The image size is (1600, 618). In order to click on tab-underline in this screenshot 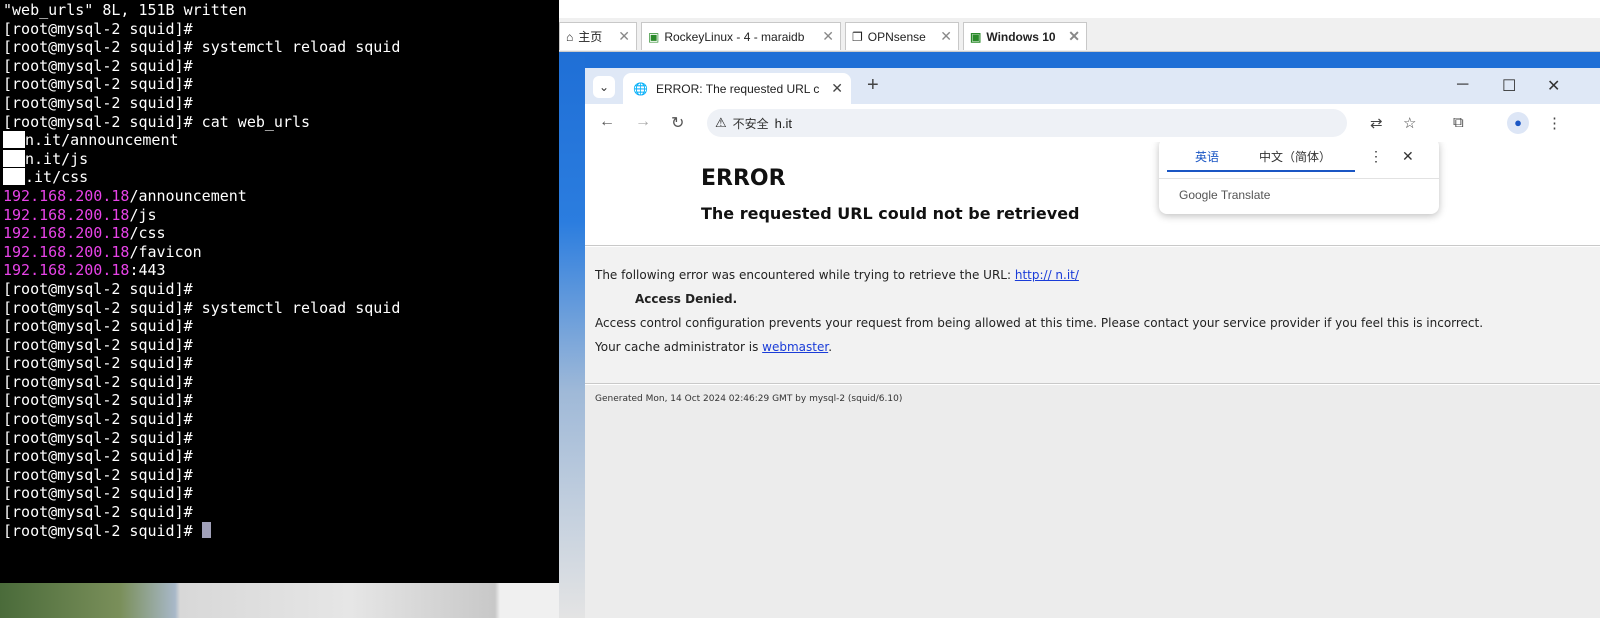, I will do `click(1261, 171)`.